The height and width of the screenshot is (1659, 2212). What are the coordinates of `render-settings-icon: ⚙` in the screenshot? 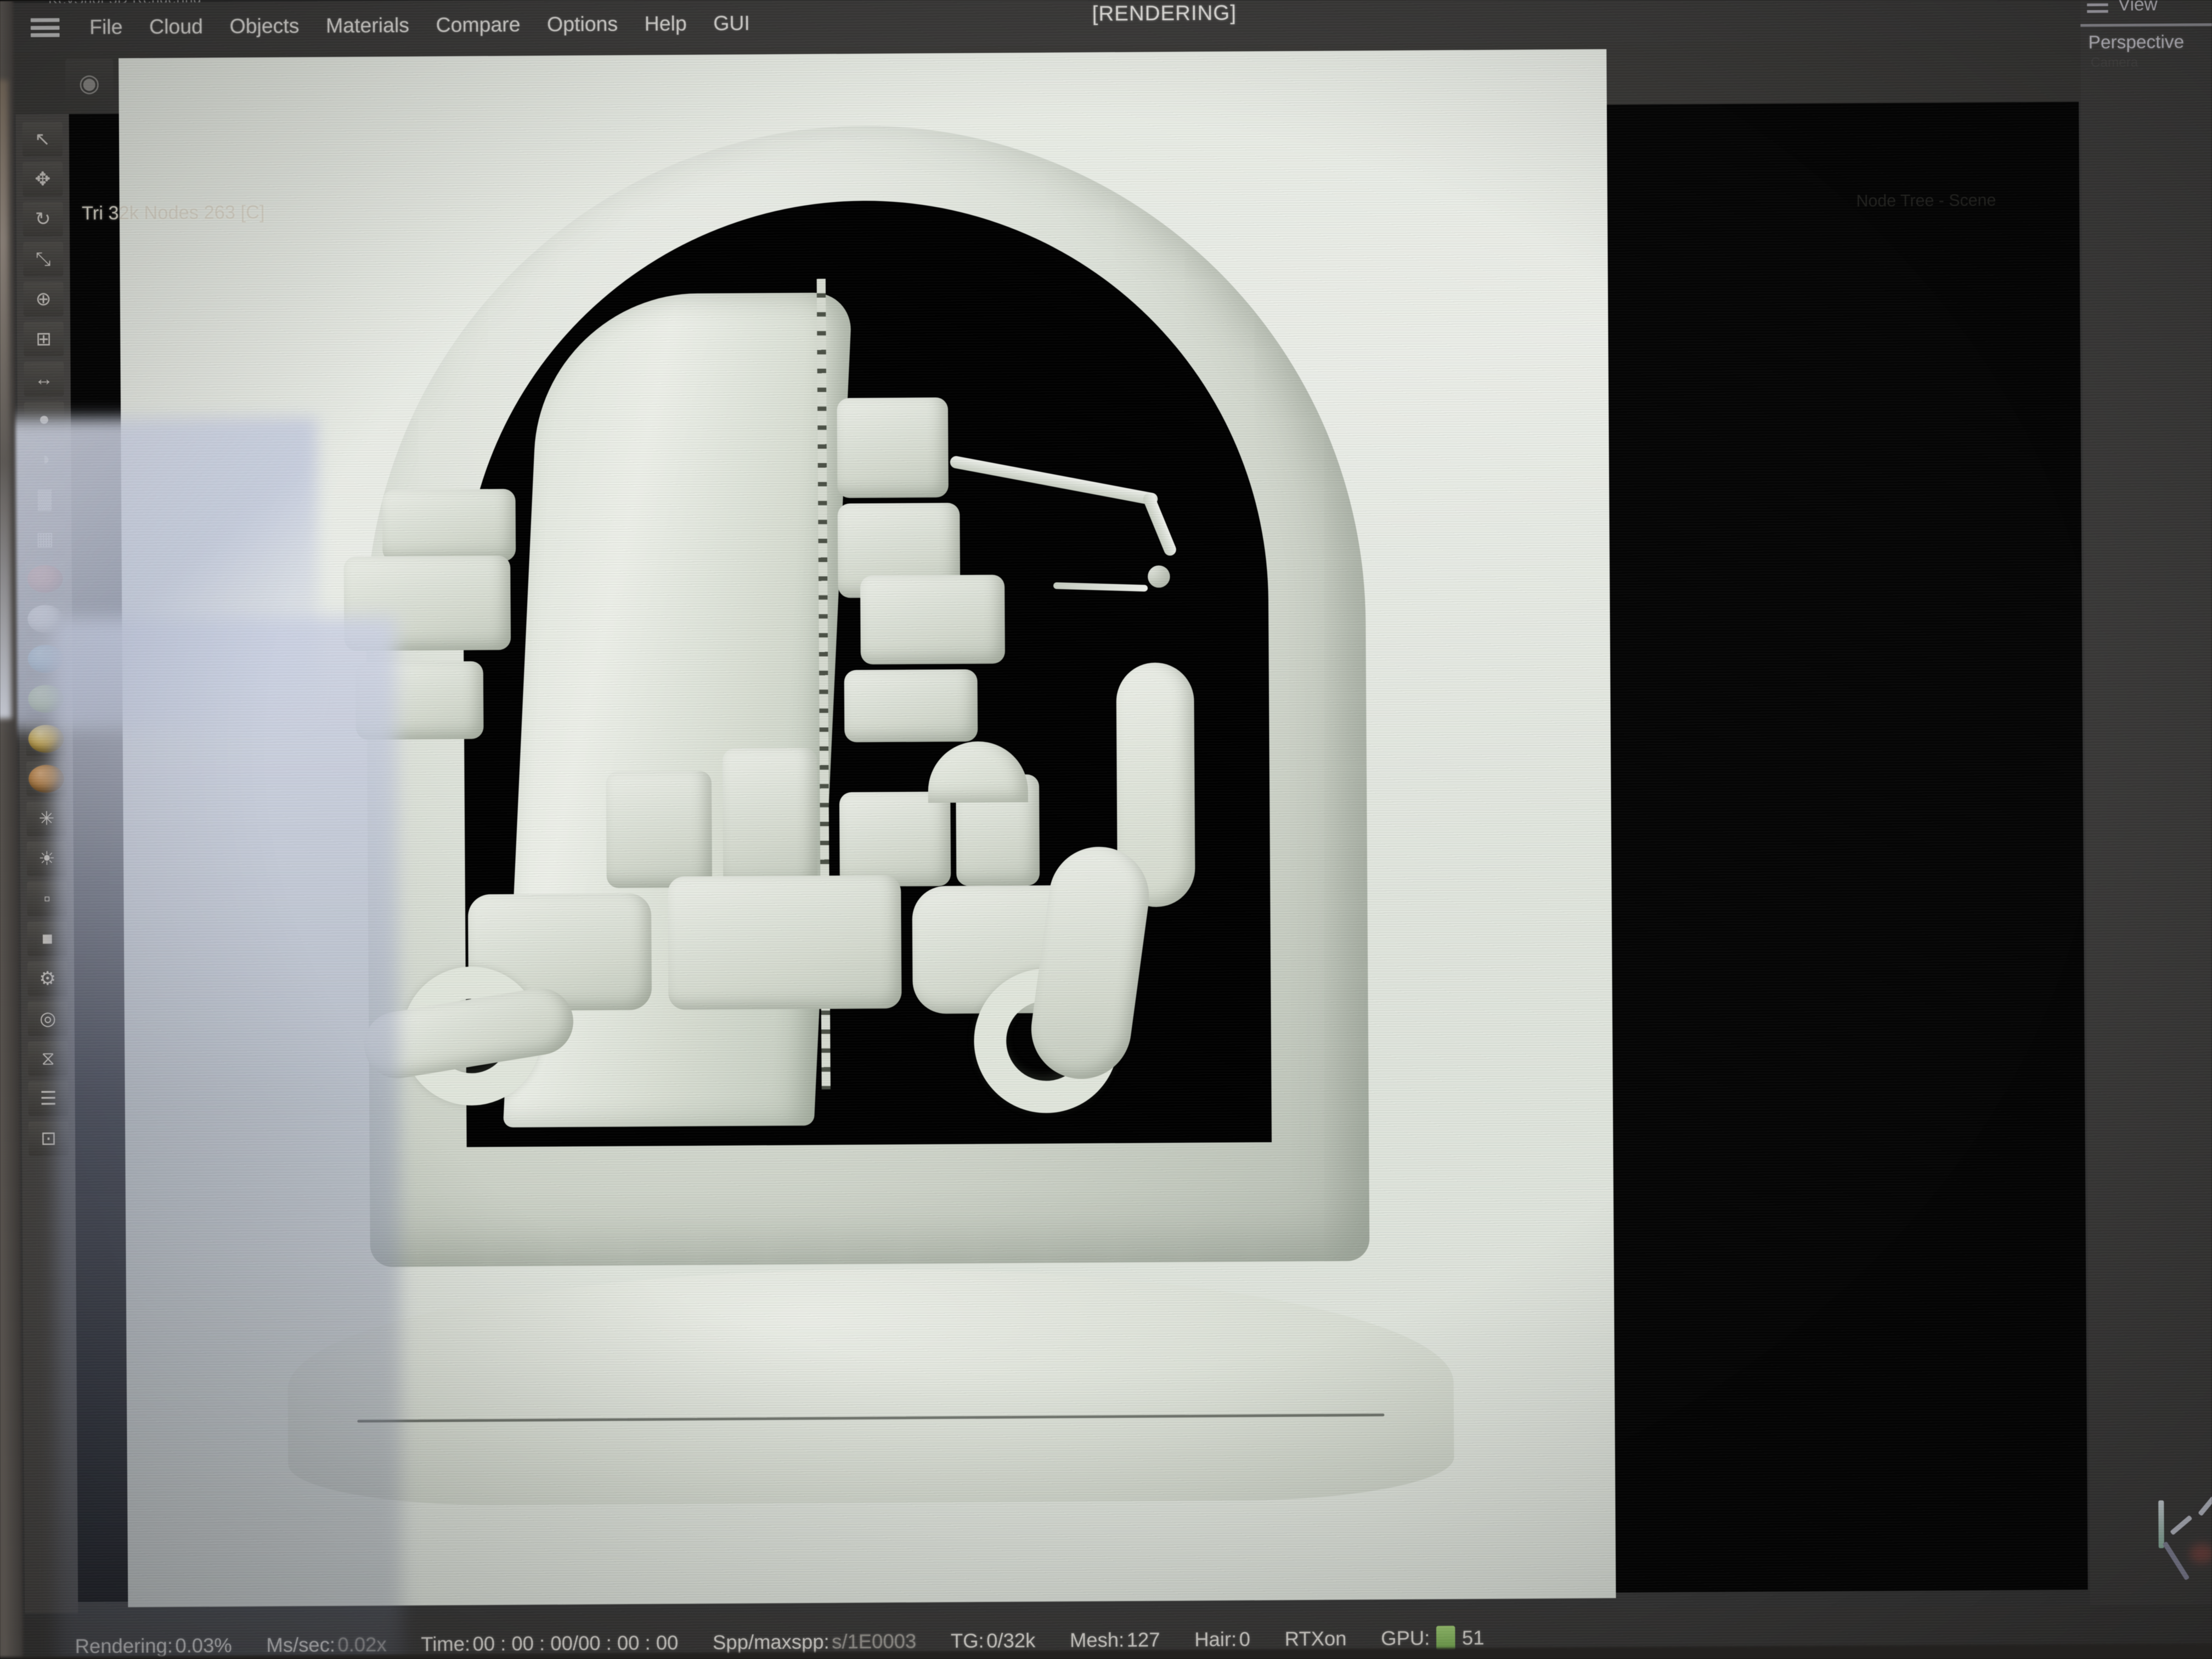 It's located at (47, 979).